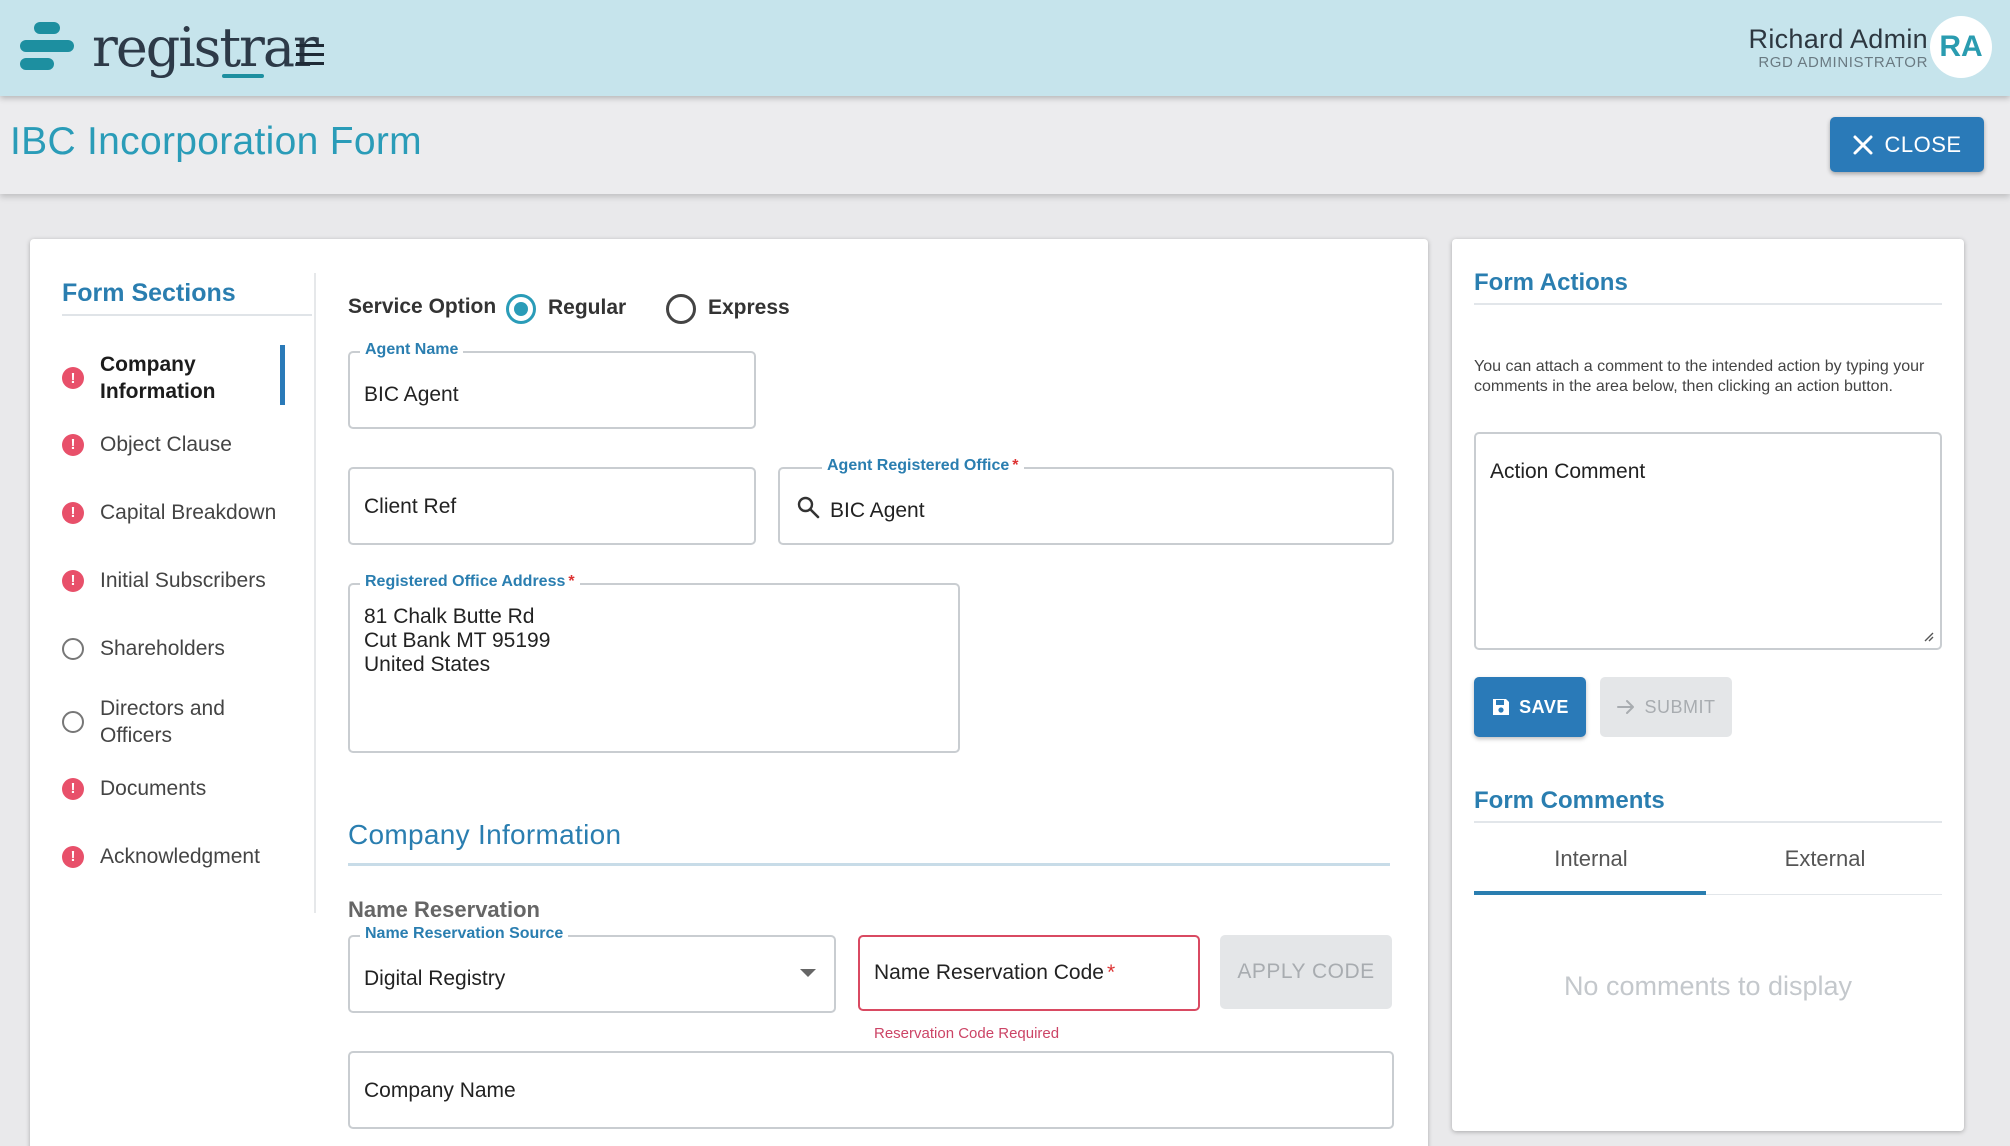 The height and width of the screenshot is (1146, 2010). What do you see at coordinates (1863, 144) in the screenshot?
I see `close-icon` at bounding box center [1863, 144].